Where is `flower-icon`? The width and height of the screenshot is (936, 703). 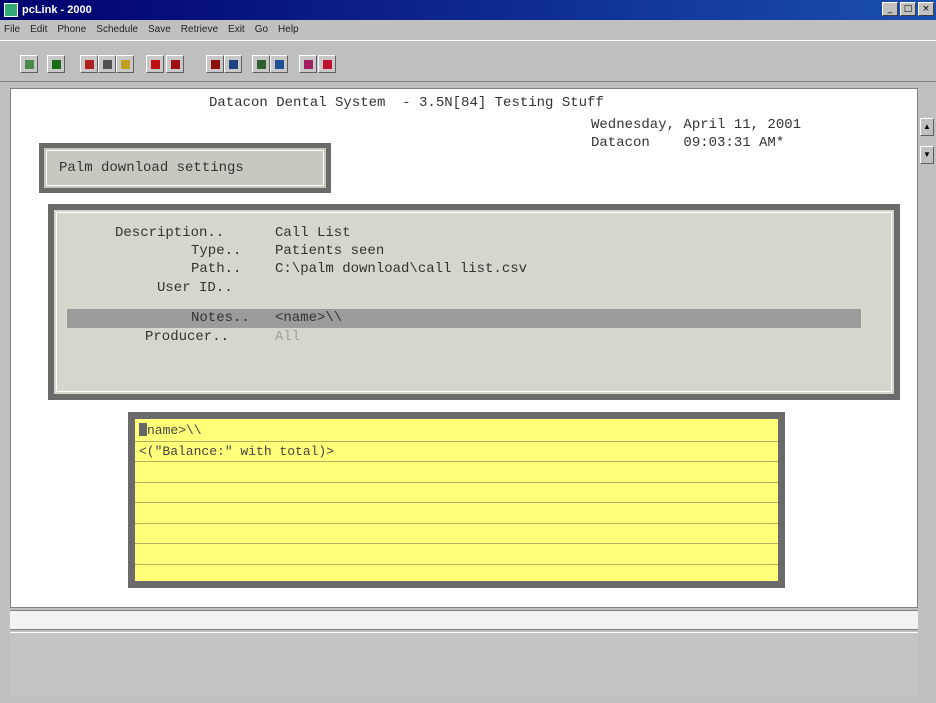
flower-icon is located at coordinates (327, 64).